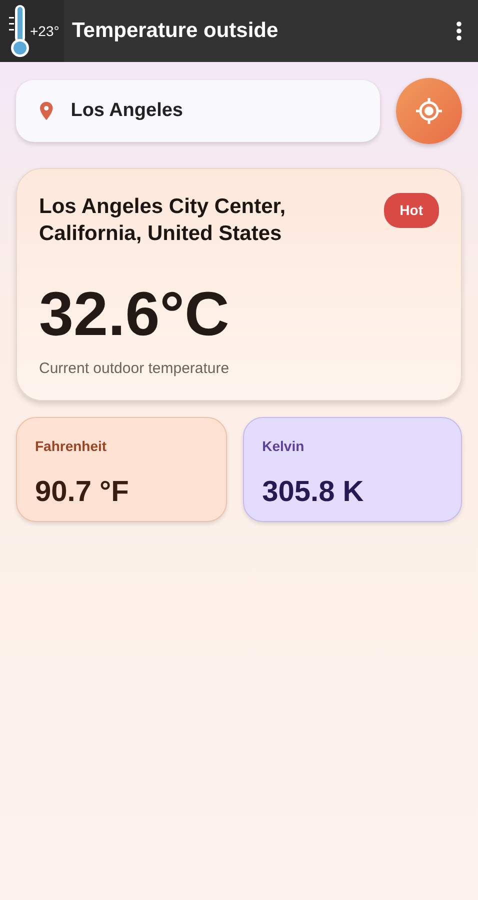  Describe the element at coordinates (82, 492) in the screenshot. I see `unit-value: 90.7 °F` at that location.